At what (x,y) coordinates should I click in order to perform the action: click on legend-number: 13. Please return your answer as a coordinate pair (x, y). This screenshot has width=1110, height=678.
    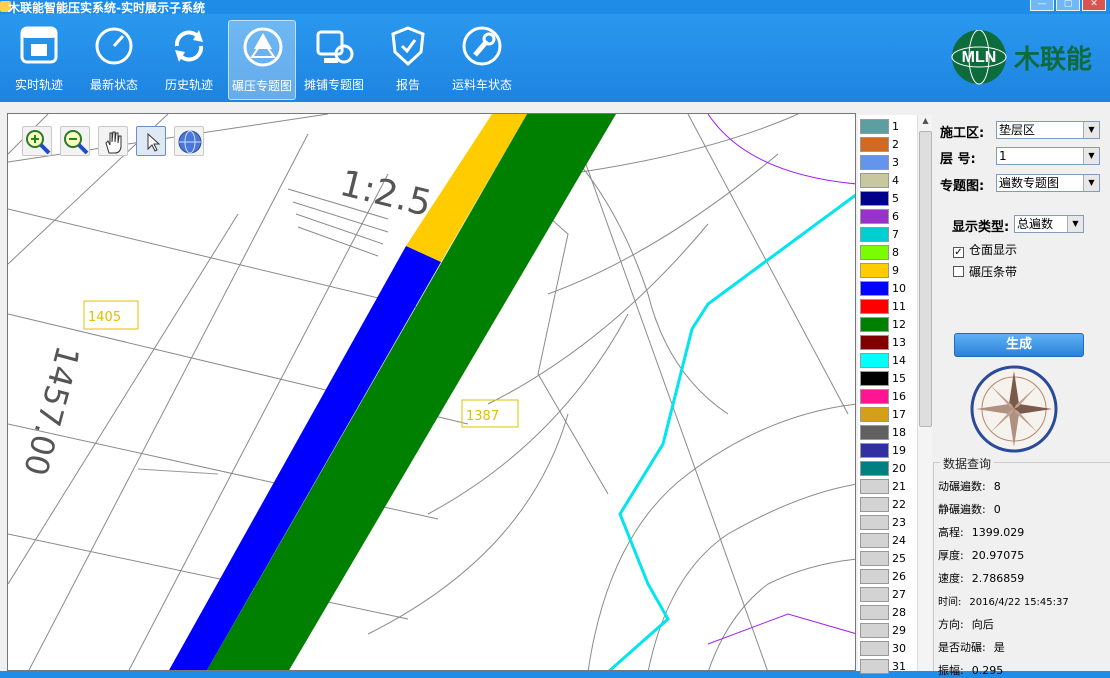
    Looking at the image, I should click on (899, 342).